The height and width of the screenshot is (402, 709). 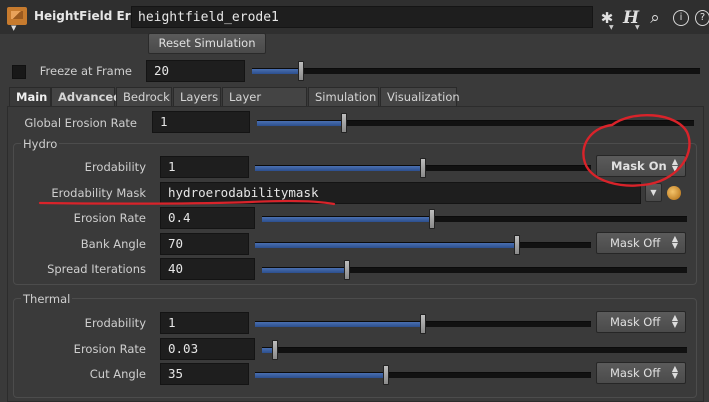 I want to click on hydro-erodability-mask-value: Mask On, so click(x=639, y=166).